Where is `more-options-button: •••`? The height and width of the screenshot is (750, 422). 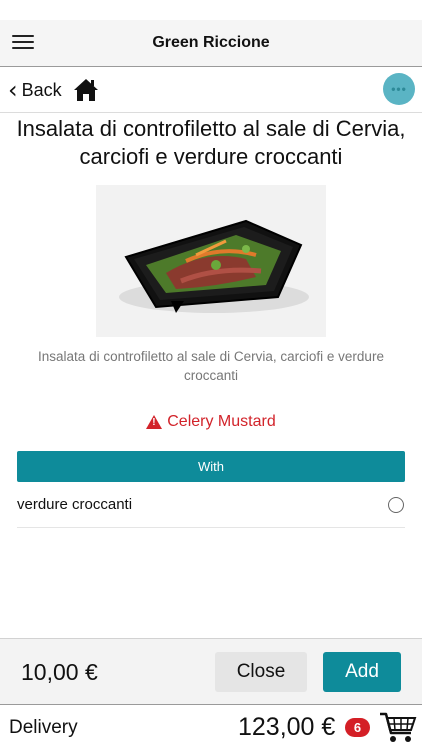
more-options-button: ••• is located at coordinates (399, 89).